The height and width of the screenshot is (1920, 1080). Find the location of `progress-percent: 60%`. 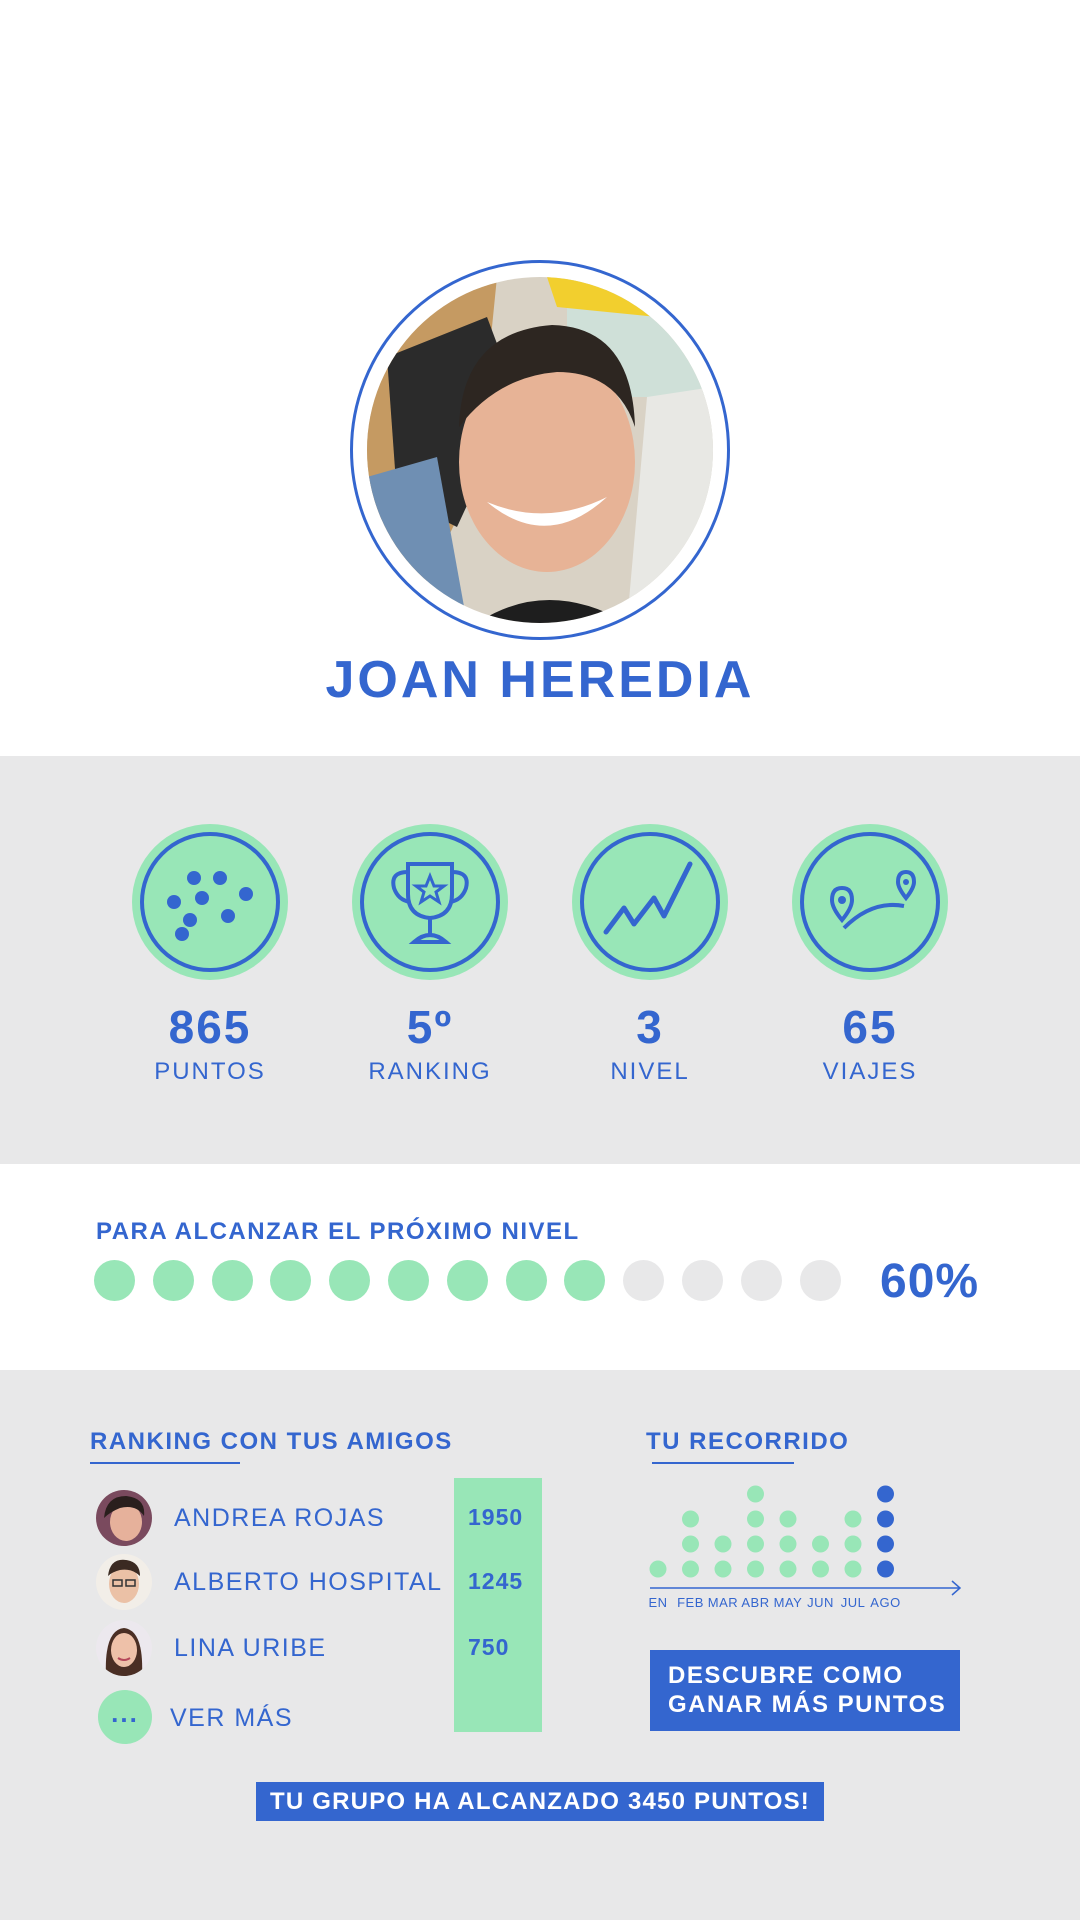

progress-percent: 60% is located at coordinates (930, 1281).